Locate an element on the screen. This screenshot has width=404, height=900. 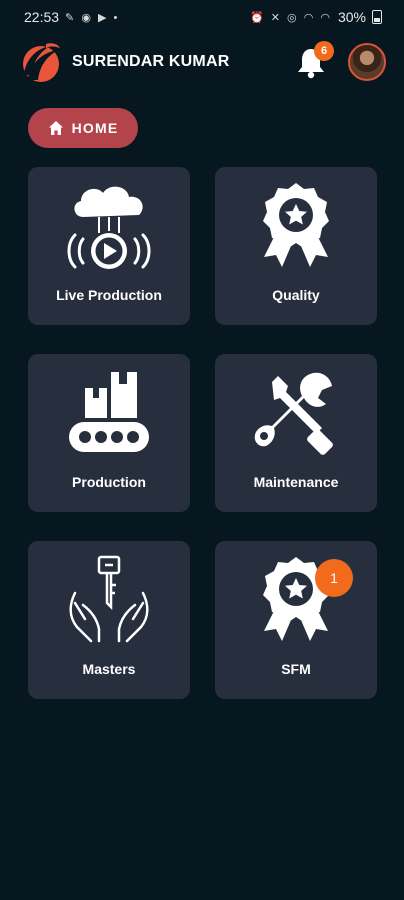
avatar is located at coordinates (367, 62).